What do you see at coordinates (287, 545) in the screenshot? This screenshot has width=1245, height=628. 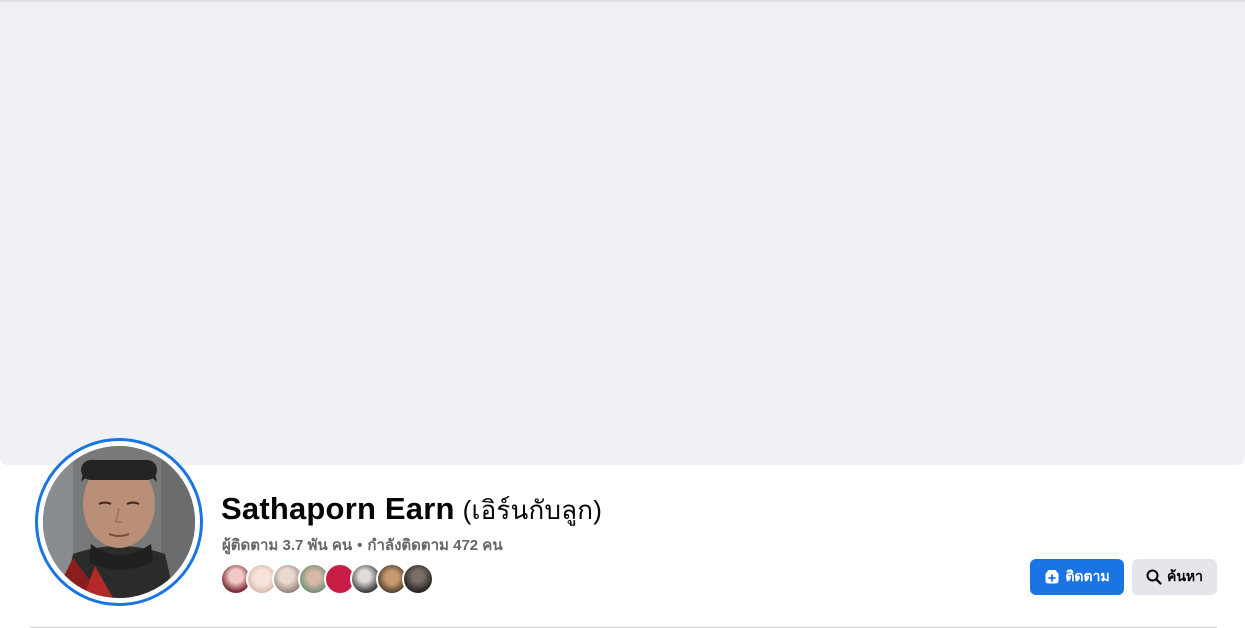 I see `followers-link: ผู้ติดตาม 3.7 พัน คน` at bounding box center [287, 545].